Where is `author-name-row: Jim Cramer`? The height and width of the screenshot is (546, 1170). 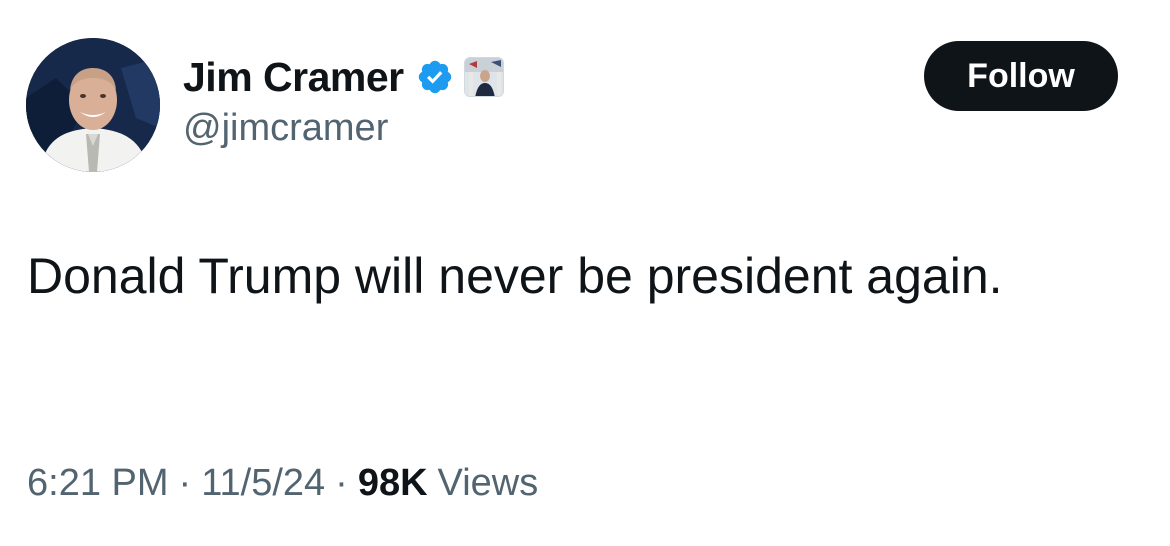 author-name-row: Jim Cramer is located at coordinates (343, 77).